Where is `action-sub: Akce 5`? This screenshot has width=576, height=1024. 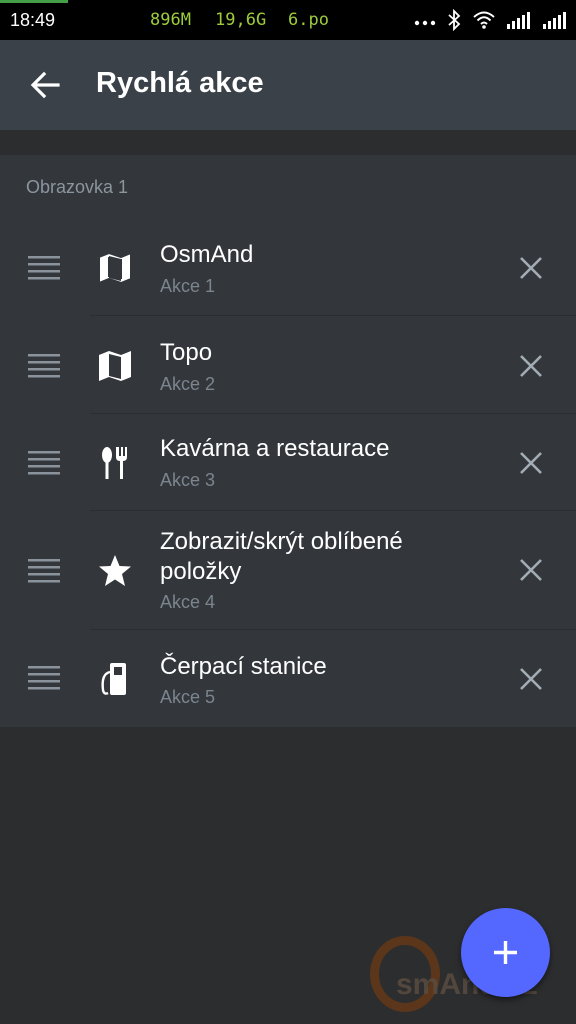 action-sub: Akce 5 is located at coordinates (188, 697).